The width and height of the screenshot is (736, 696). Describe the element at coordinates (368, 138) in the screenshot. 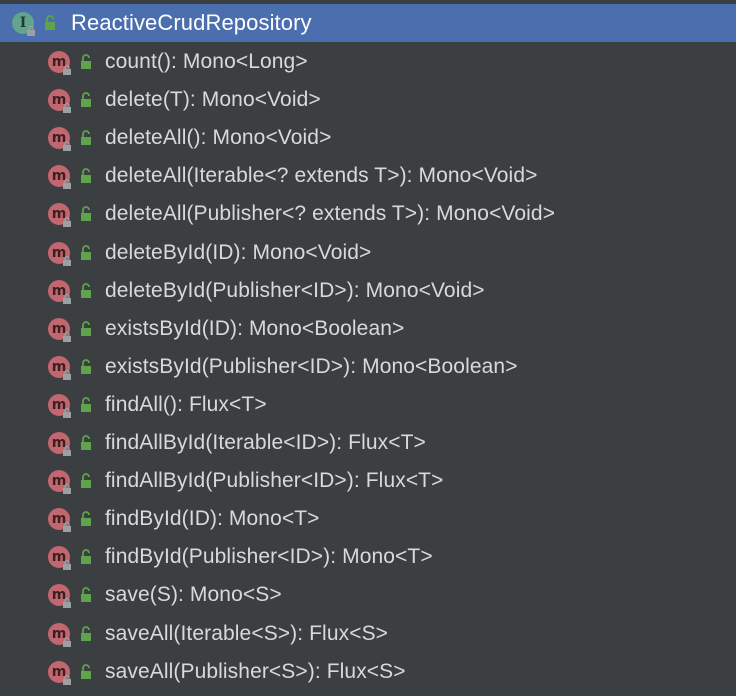

I see `tree-node-method: m deleteAll(): Mono<Void>` at that location.